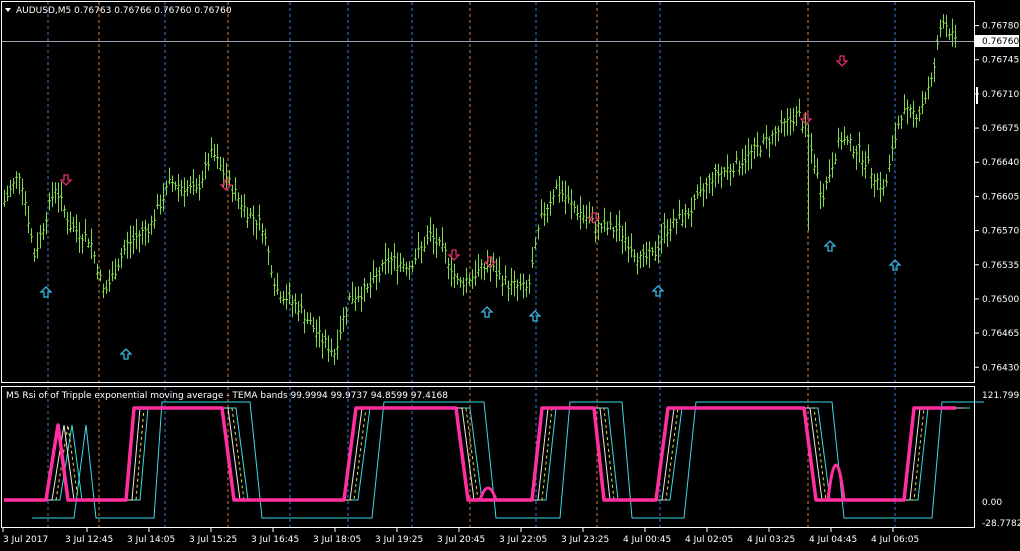  Describe the element at coordinates (1000, 61) in the screenshot. I see `price-label: 0.76745` at that location.